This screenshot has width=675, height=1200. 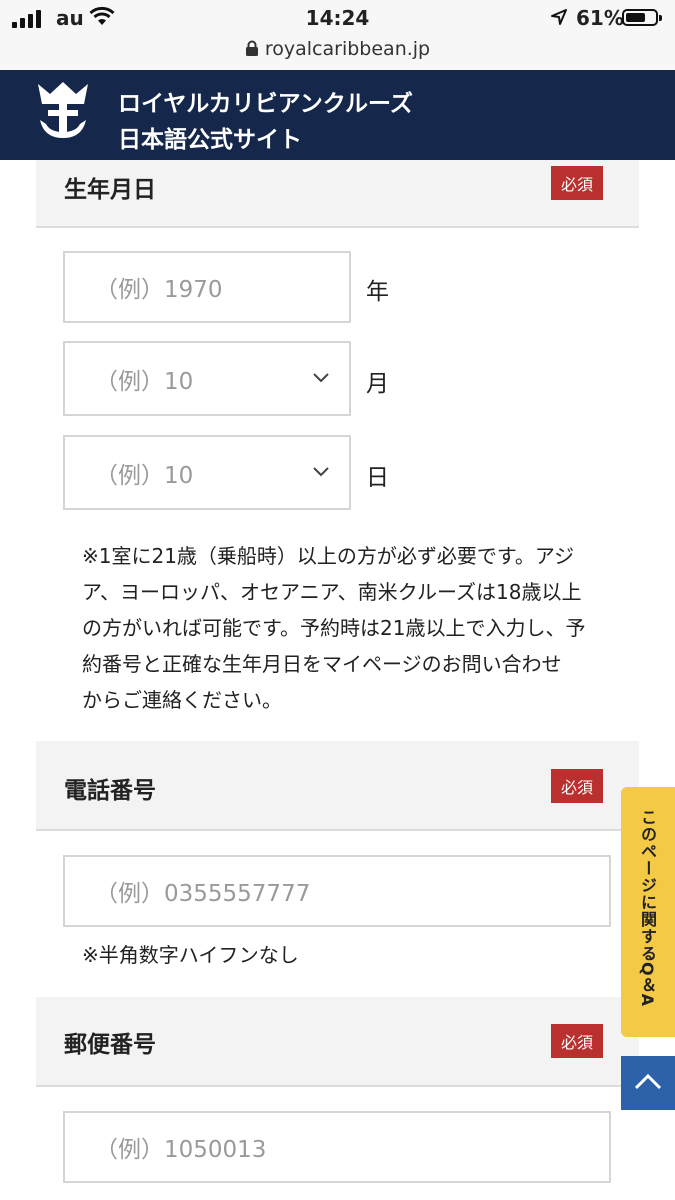 I want to click on battery-icon, so click(x=642, y=17).